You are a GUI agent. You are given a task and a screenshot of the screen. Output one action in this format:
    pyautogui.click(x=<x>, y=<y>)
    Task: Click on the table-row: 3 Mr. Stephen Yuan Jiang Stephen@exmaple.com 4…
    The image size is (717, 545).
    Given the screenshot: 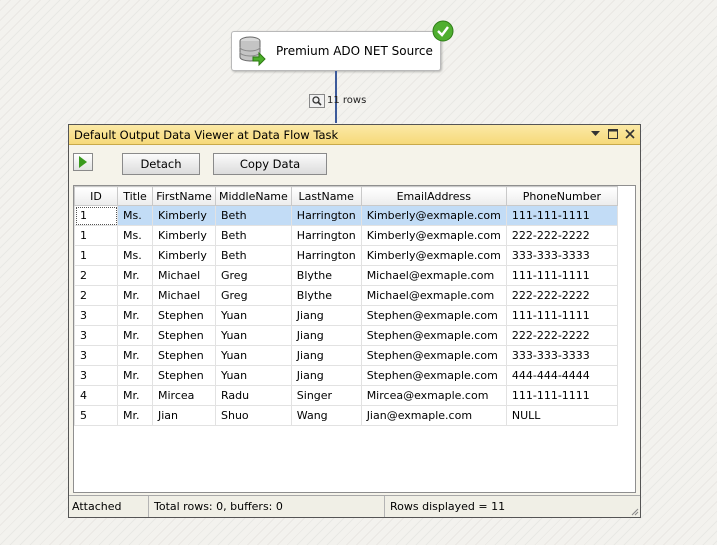 What is the action you would take?
    pyautogui.click(x=346, y=375)
    